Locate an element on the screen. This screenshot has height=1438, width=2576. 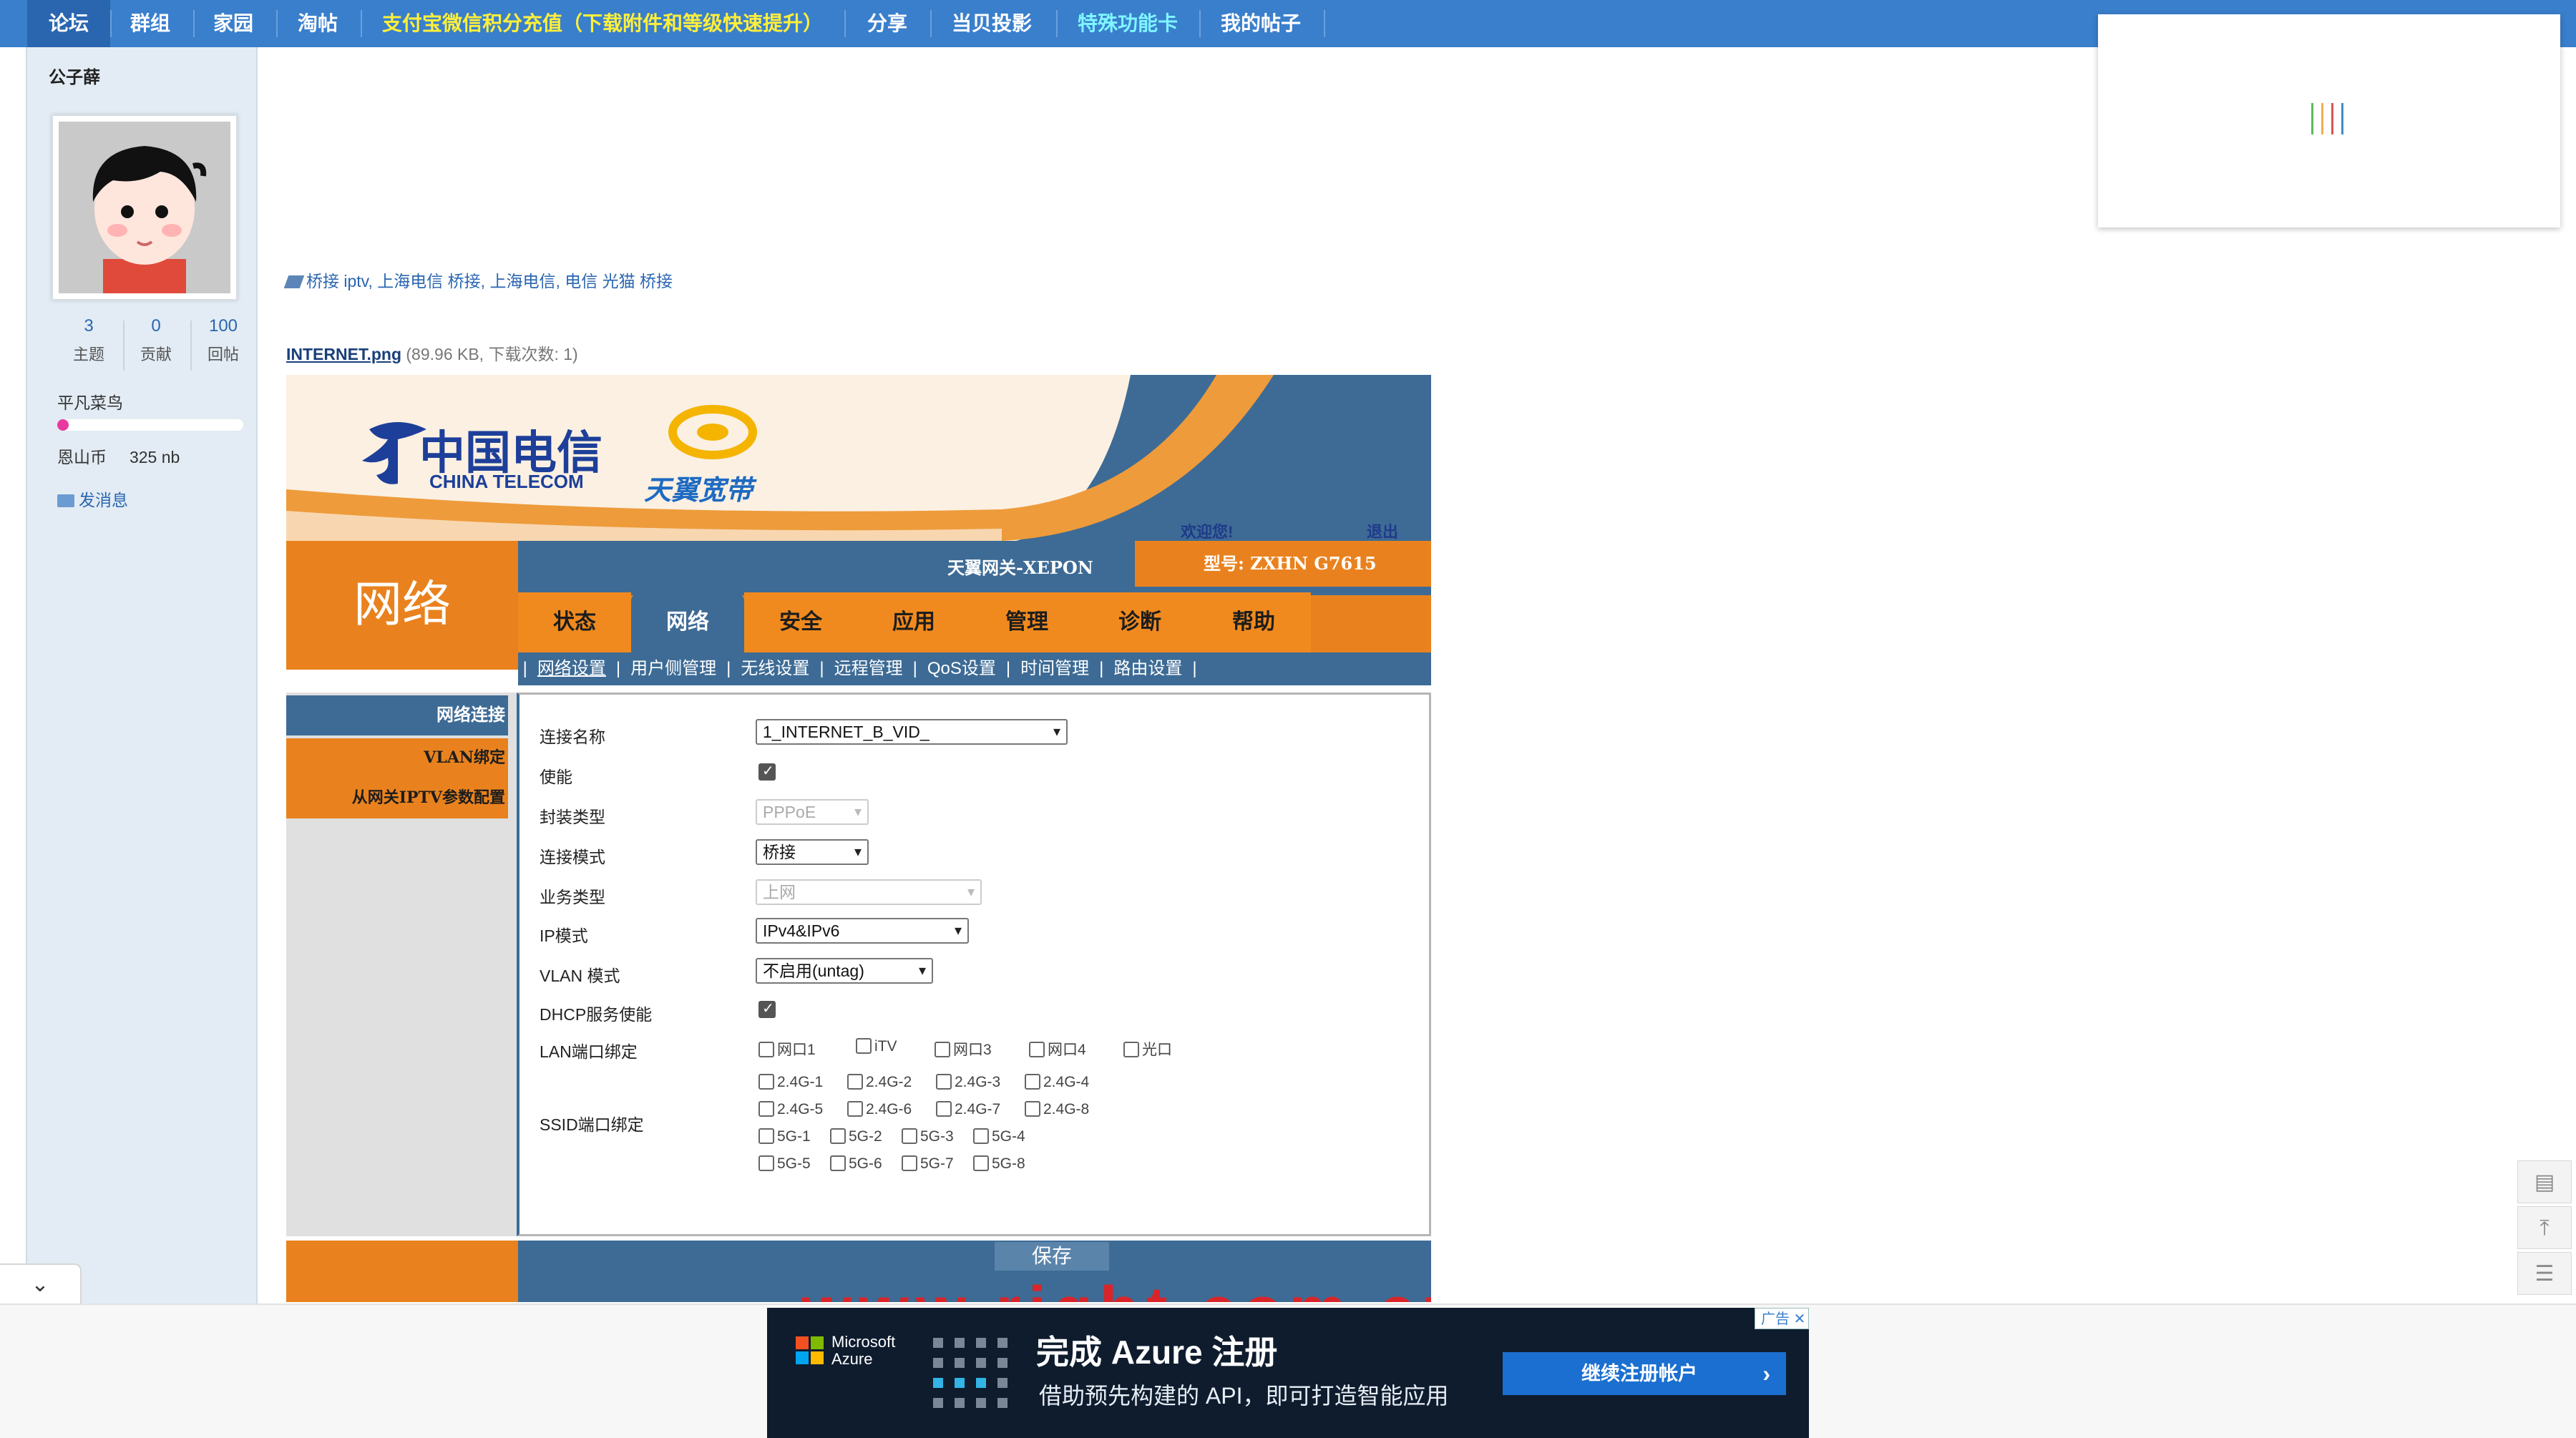
nav-taotie: 淘帖 is located at coordinates (318, 23).